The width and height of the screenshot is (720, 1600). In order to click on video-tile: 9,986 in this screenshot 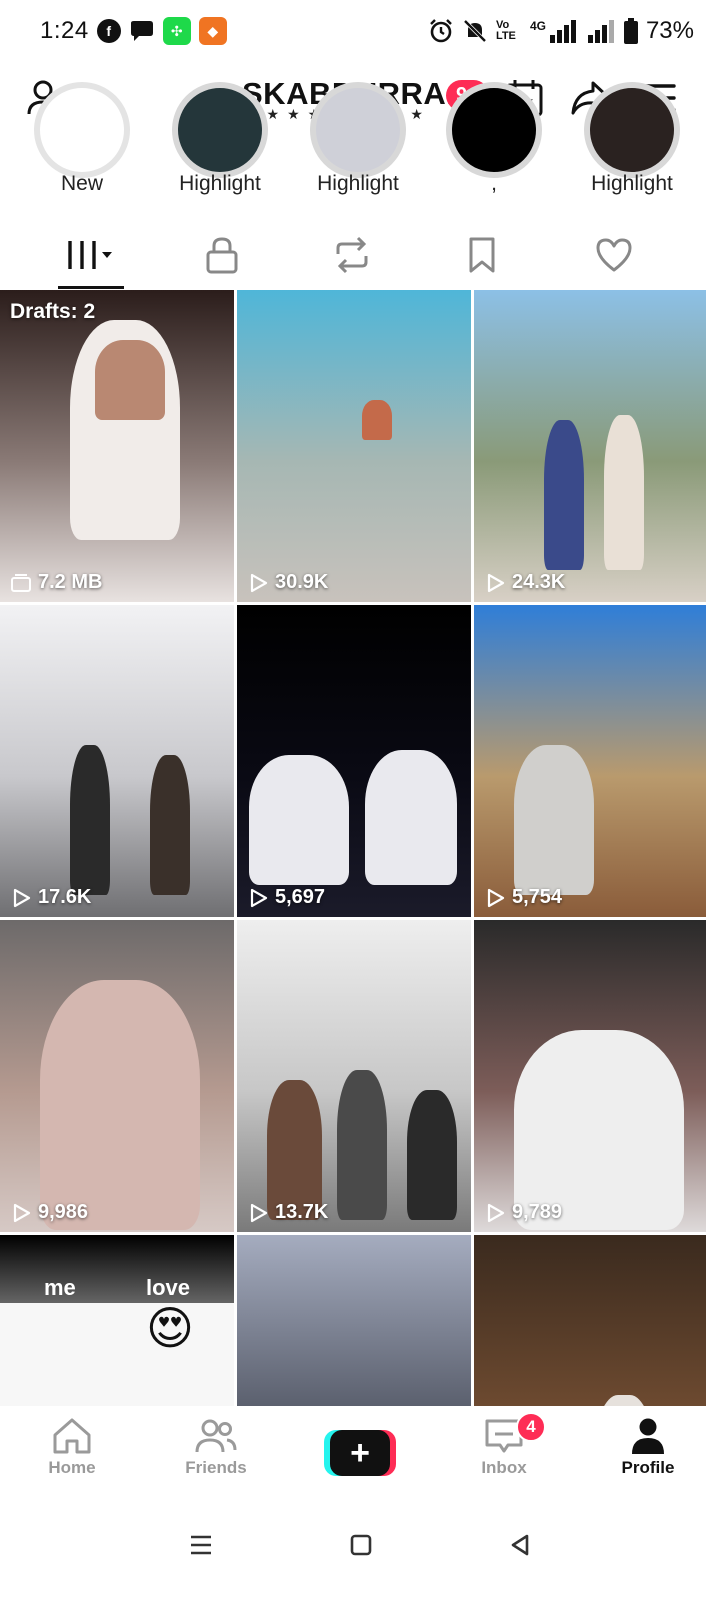, I will do `click(117, 1076)`.